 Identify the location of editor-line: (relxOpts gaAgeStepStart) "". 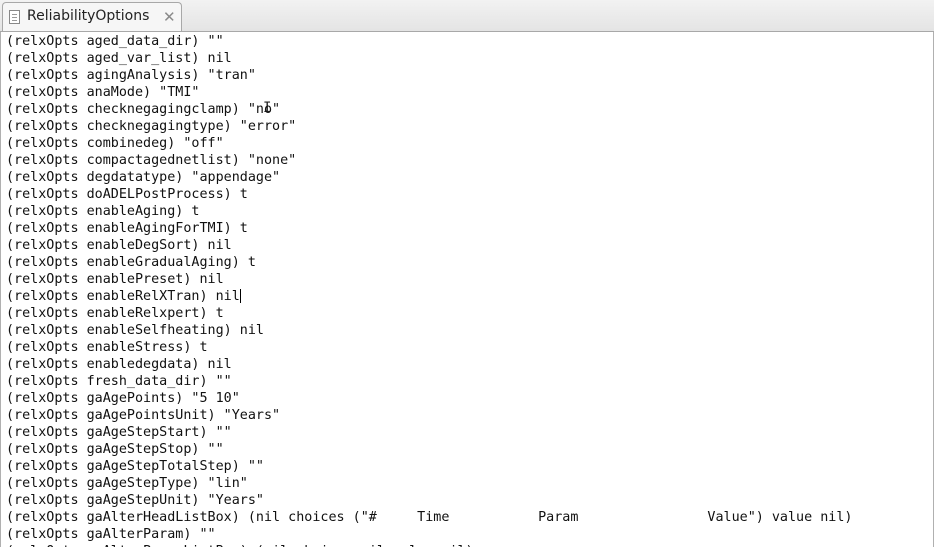
(119, 432).